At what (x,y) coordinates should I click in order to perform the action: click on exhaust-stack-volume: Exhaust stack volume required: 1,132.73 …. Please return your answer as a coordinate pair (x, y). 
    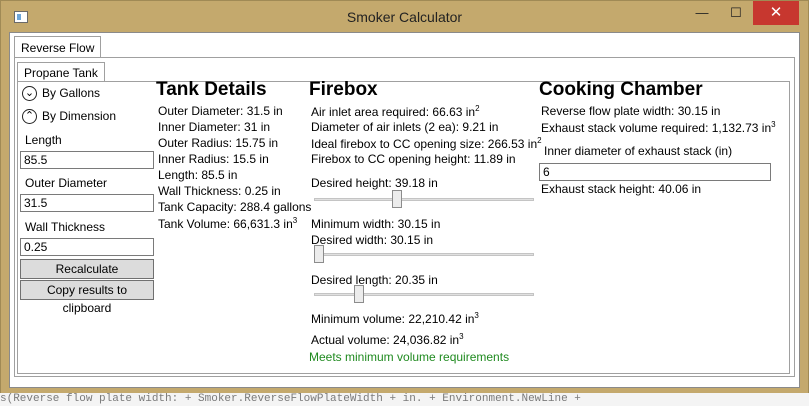
    Looking at the image, I should click on (658, 127).